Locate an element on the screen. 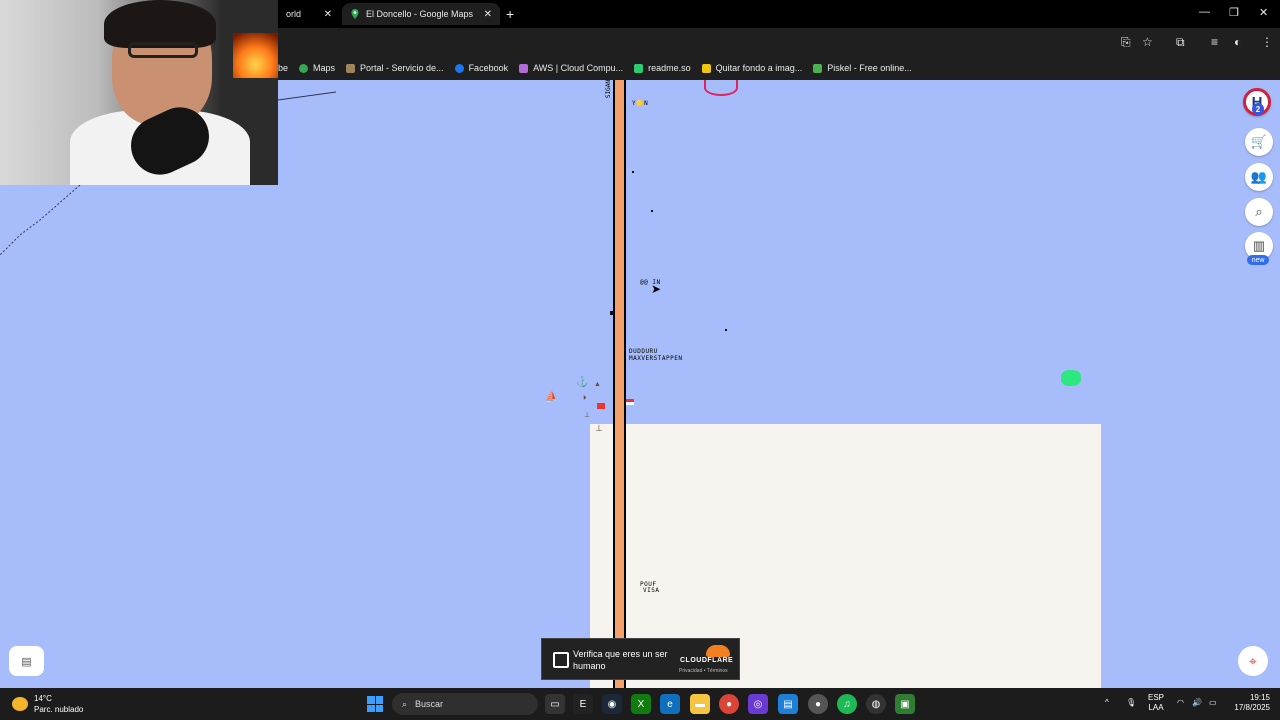  streamer-glasses is located at coordinates (163, 50).